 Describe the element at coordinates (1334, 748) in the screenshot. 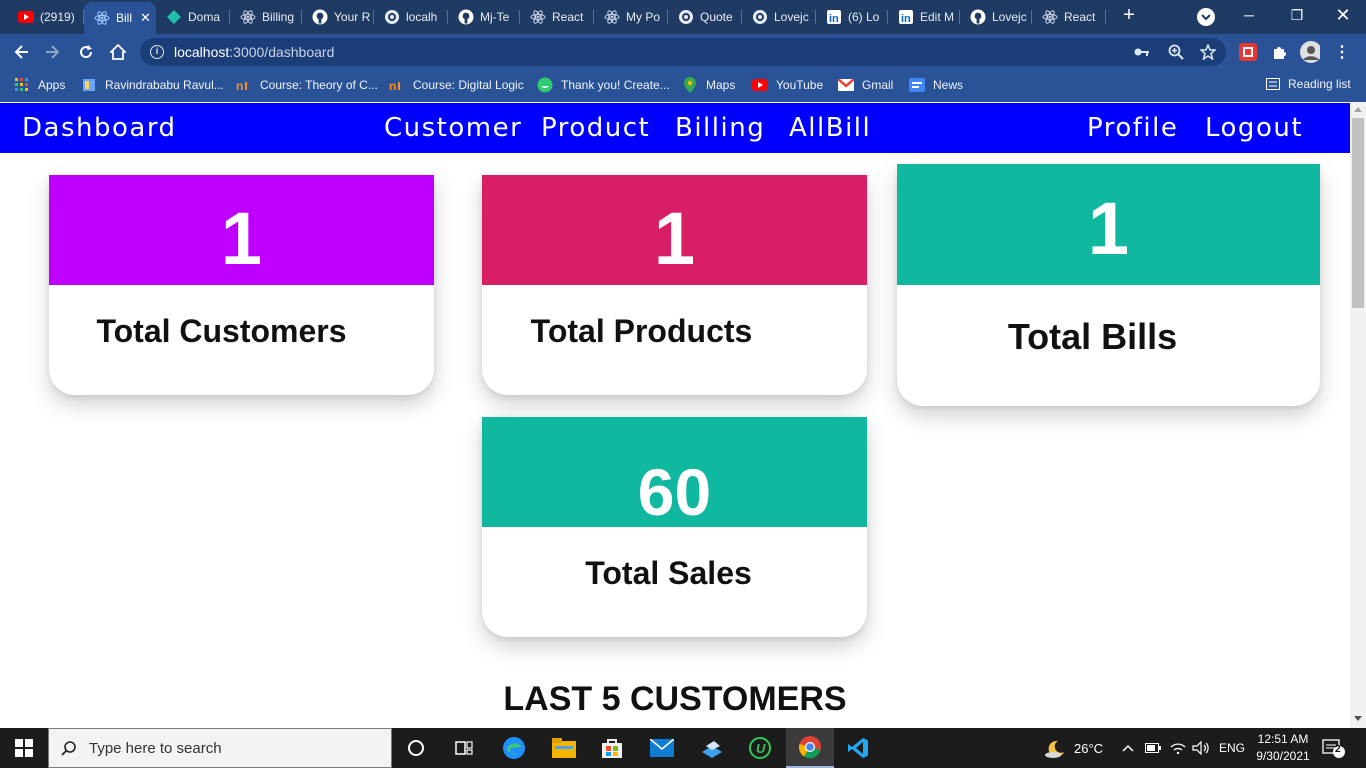

I see `notifications-icon: 2` at that location.